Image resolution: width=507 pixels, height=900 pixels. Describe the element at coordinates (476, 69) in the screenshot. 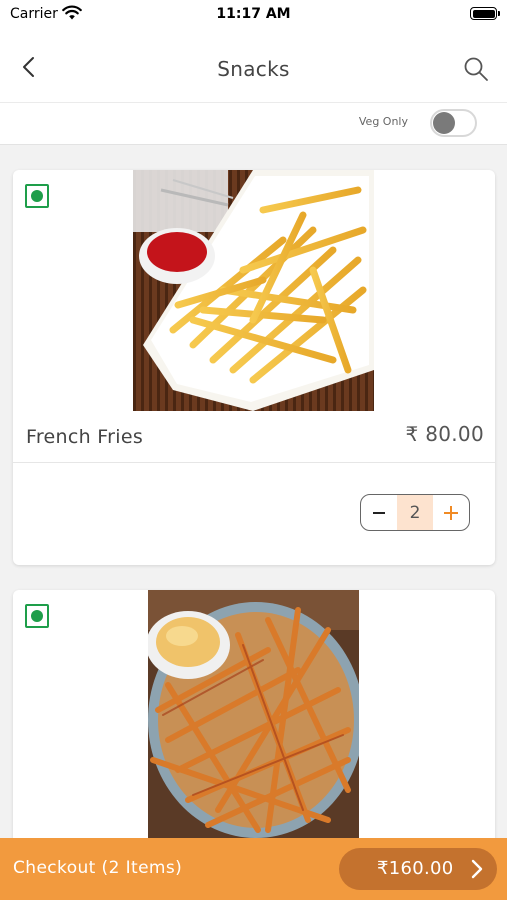

I see `search-icon` at that location.